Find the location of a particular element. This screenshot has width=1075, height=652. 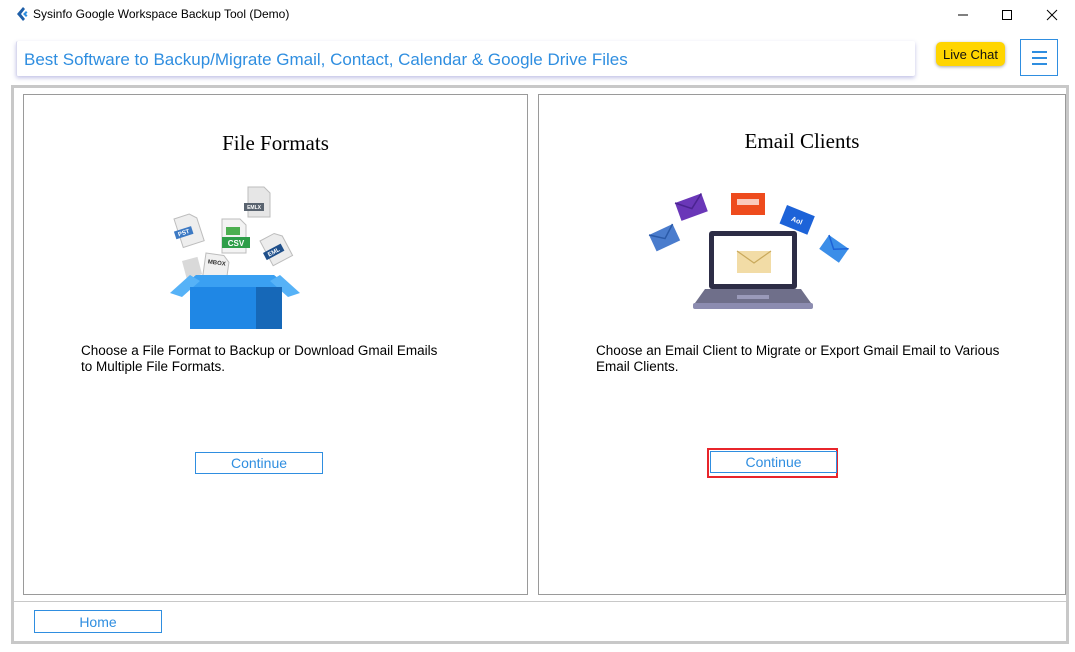

footer-divider is located at coordinates (540, 601).